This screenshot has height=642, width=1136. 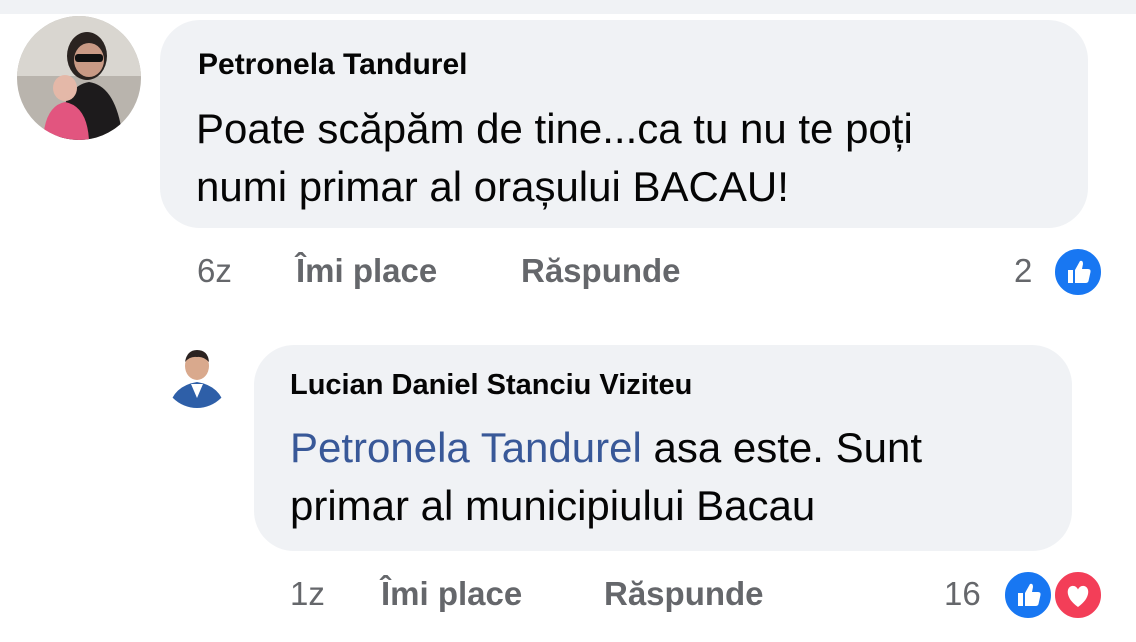 I want to click on comment-author: Lucian Daniel Stanciu Viziteu, so click(x=491, y=385).